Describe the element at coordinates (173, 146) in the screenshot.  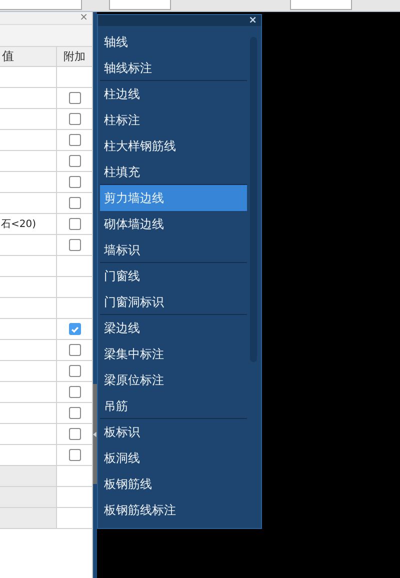
I see `layer-menu-item: 柱大样钢筋线` at that location.